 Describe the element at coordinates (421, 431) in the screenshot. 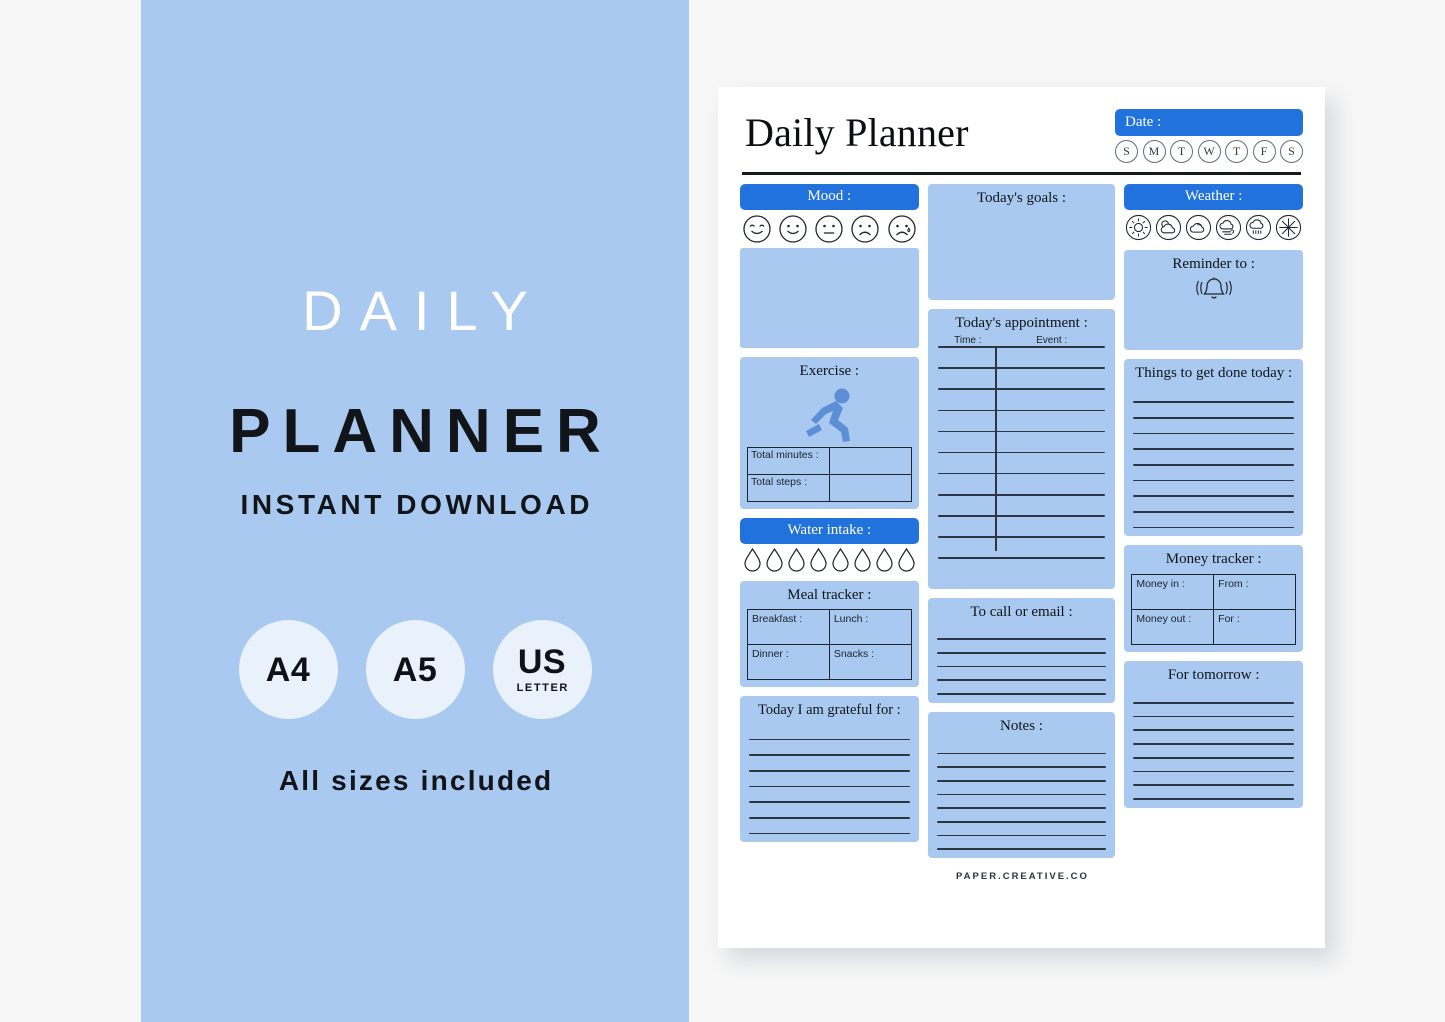

I see `promo-subtitle: PLANNER` at that location.